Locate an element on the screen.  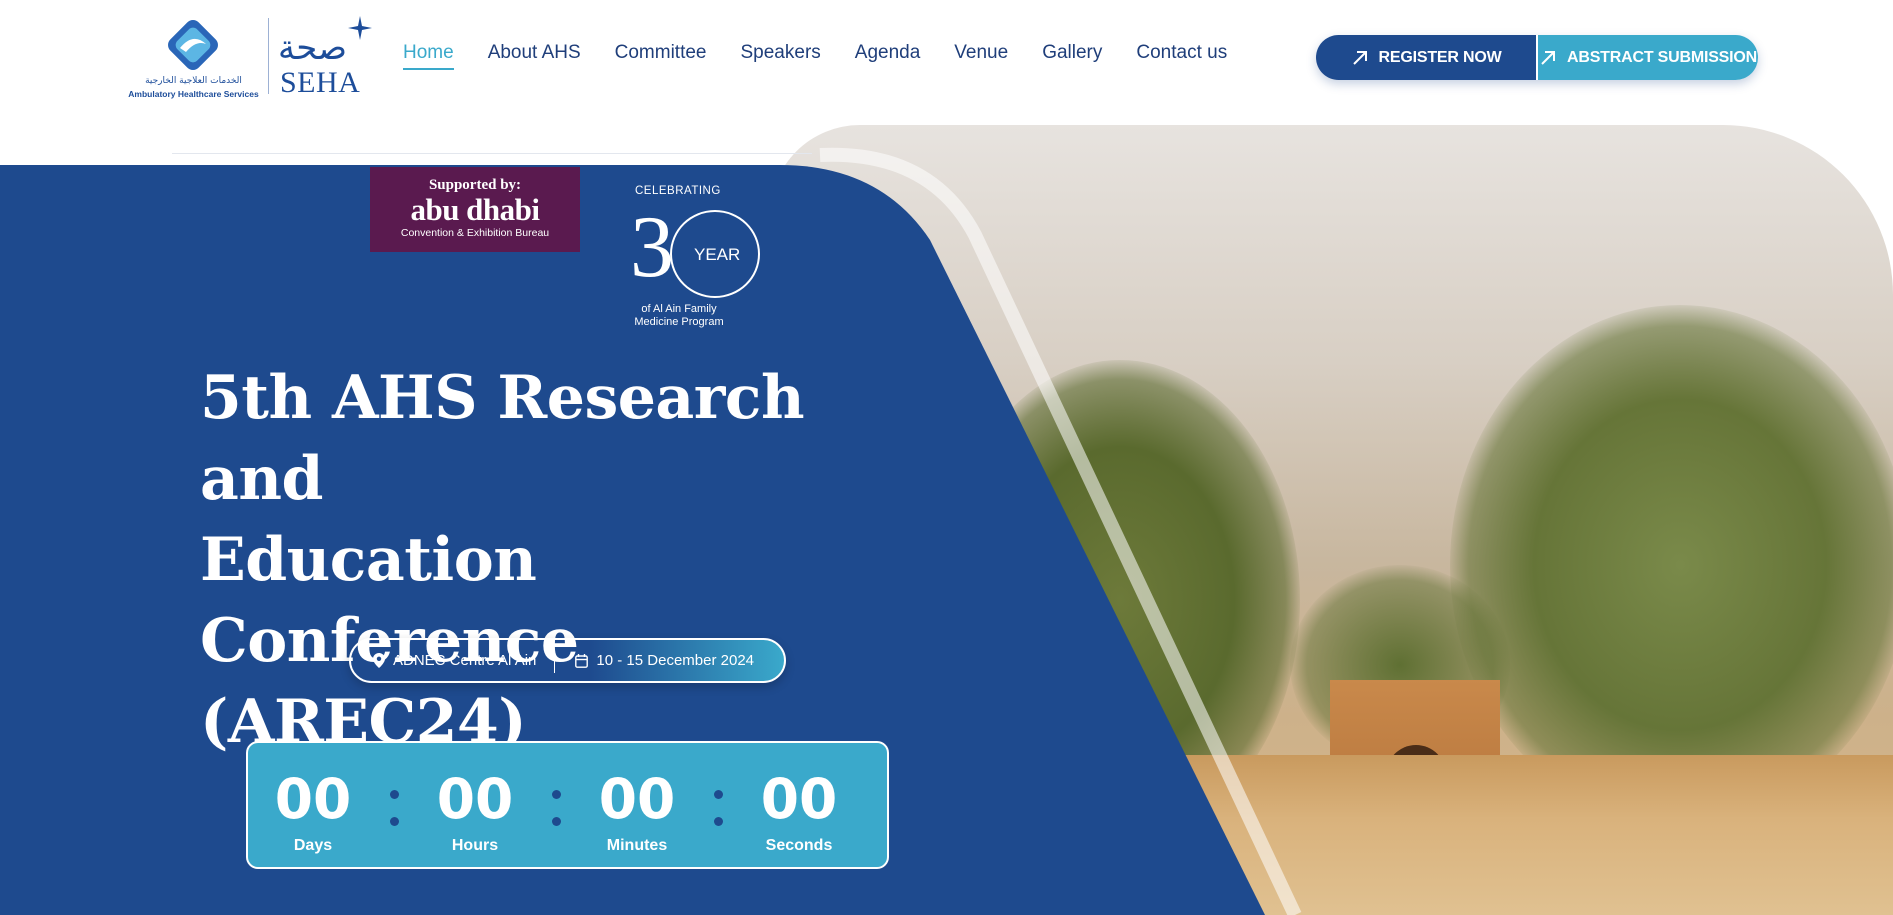
countdown-hours: 00 Hours is located at coordinates (475, 805).